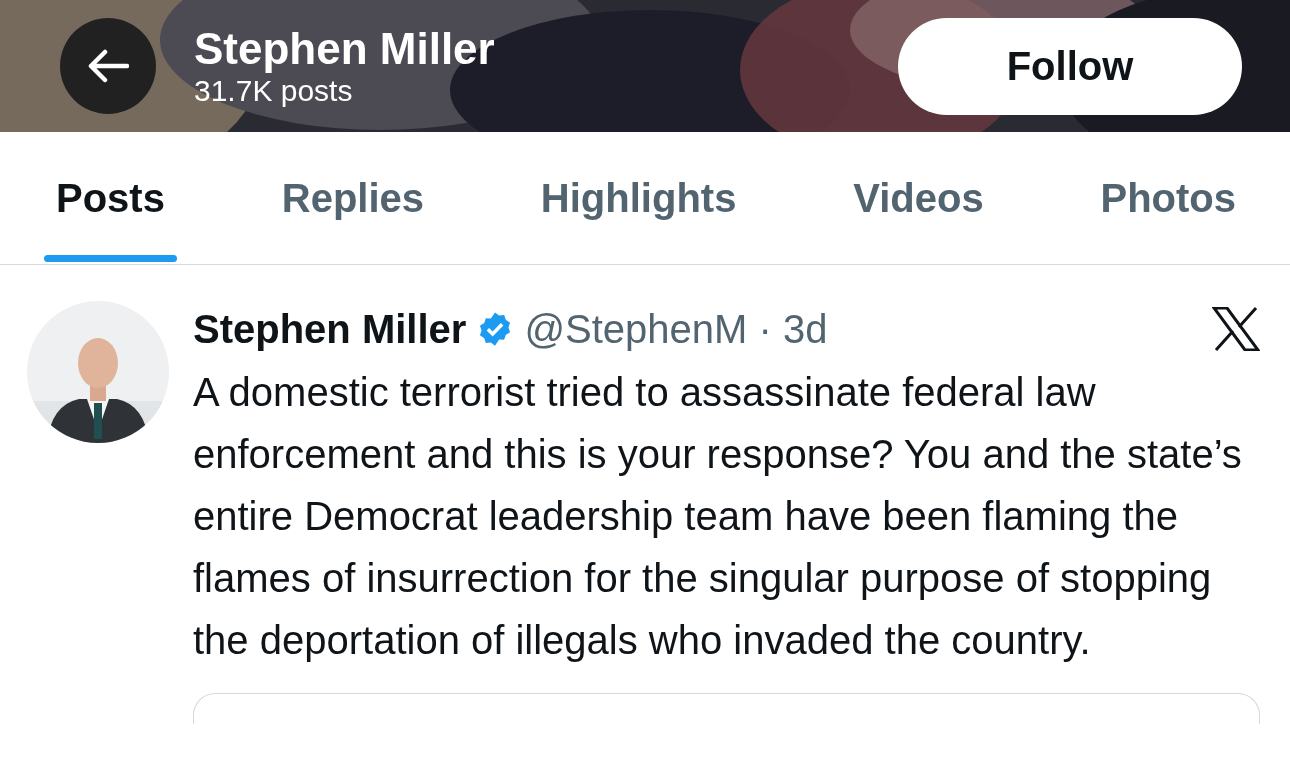  Describe the element at coordinates (1236, 329) in the screenshot. I see `x-logo-icon` at that location.